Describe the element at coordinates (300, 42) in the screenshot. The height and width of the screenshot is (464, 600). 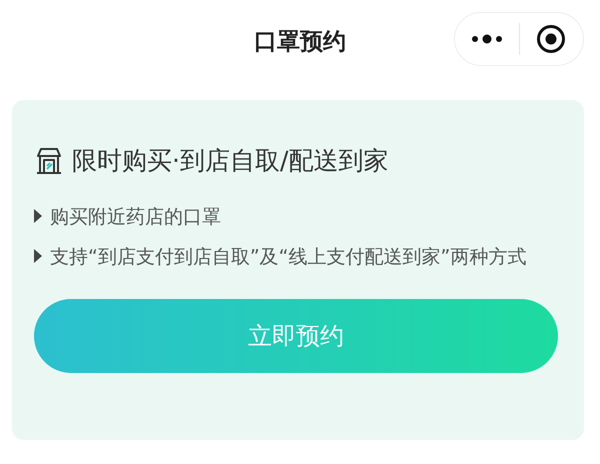
I see `page-title: 口罩预约` at that location.